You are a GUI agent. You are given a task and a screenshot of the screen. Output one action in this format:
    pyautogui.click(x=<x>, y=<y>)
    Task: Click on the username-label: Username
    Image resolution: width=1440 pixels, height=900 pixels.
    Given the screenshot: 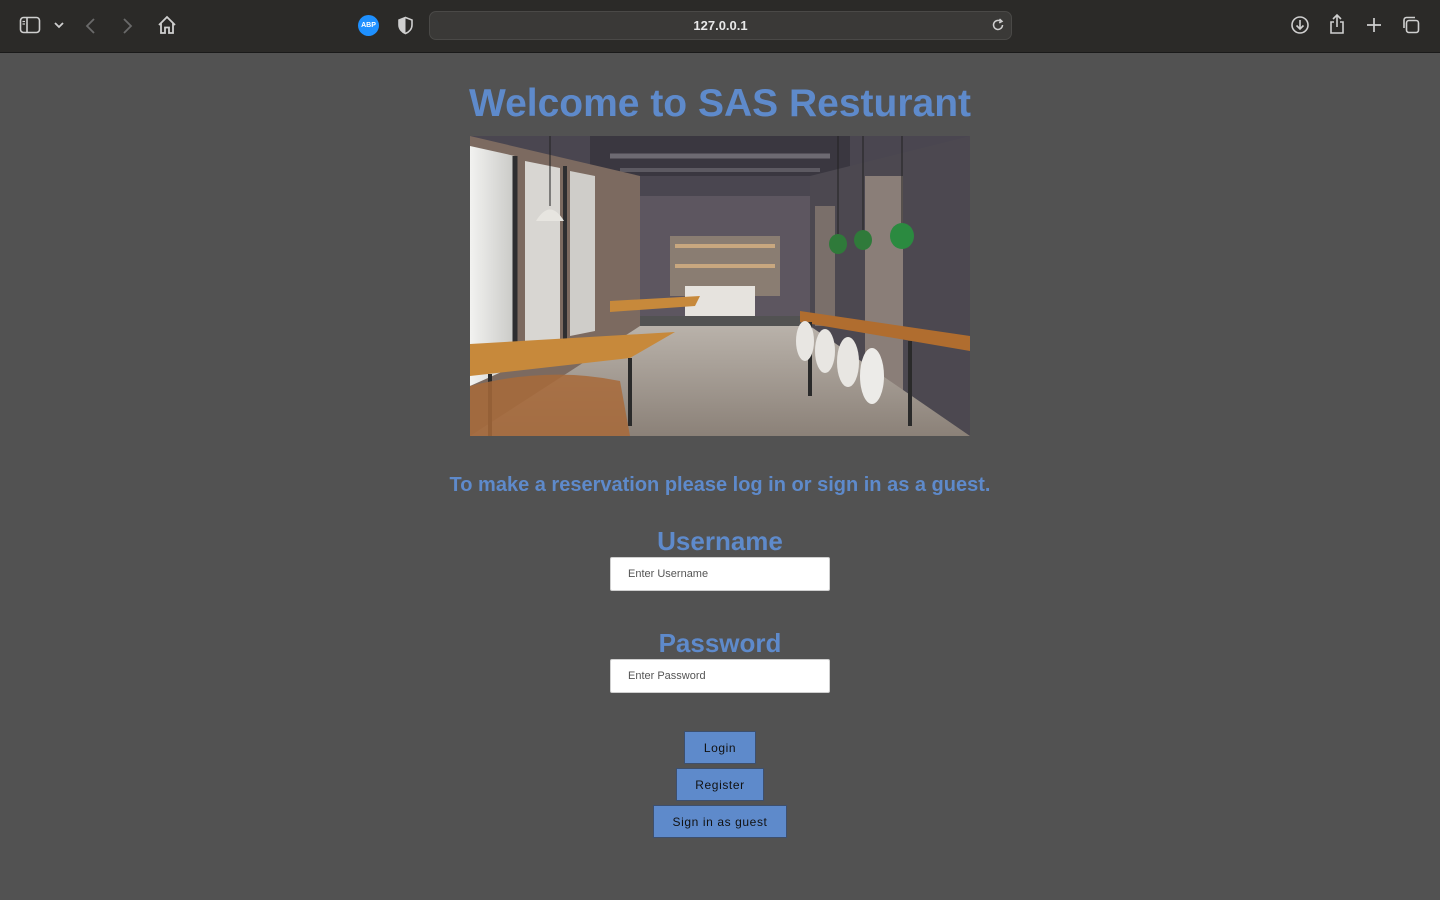 What is the action you would take?
    pyautogui.click(x=720, y=541)
    